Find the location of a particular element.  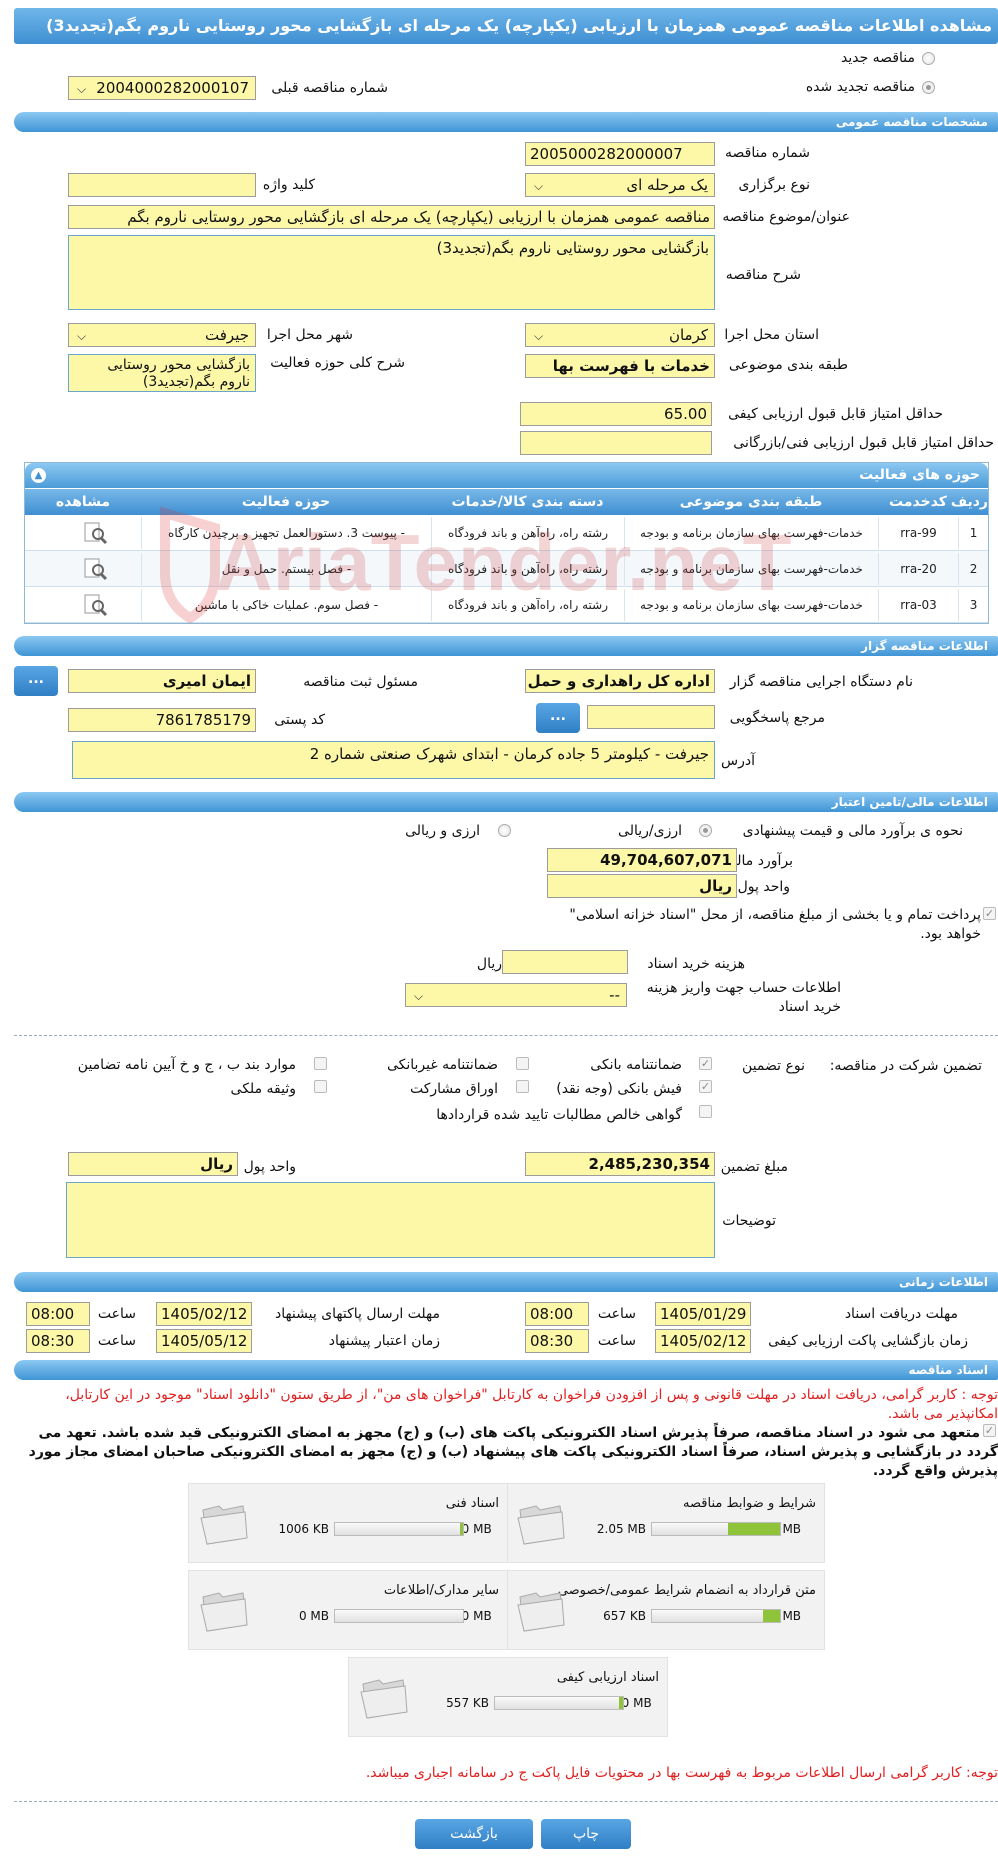

method-label: نحوه ی برآورد مالی و قیمت پیشنهادی is located at coordinates (852, 831).